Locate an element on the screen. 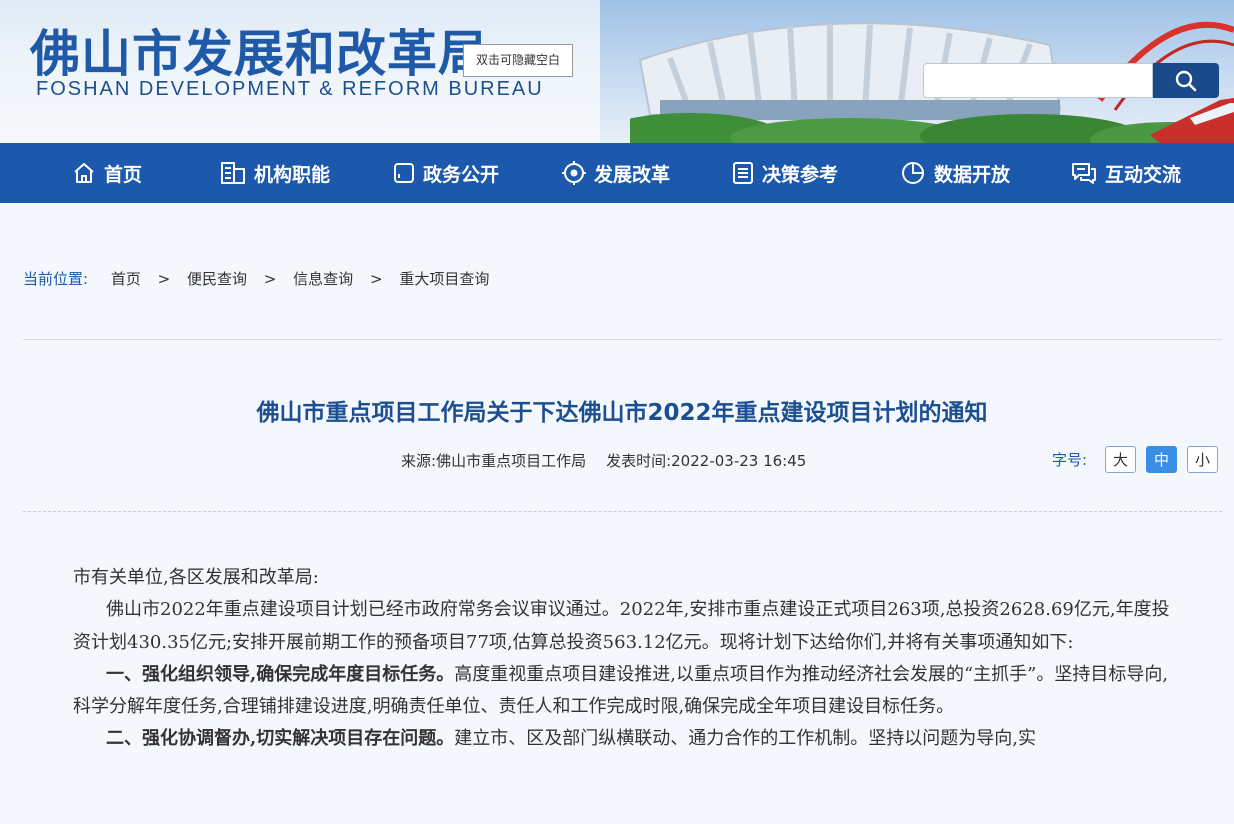 The image size is (1234, 824). pie-chart-icon is located at coordinates (913, 173).